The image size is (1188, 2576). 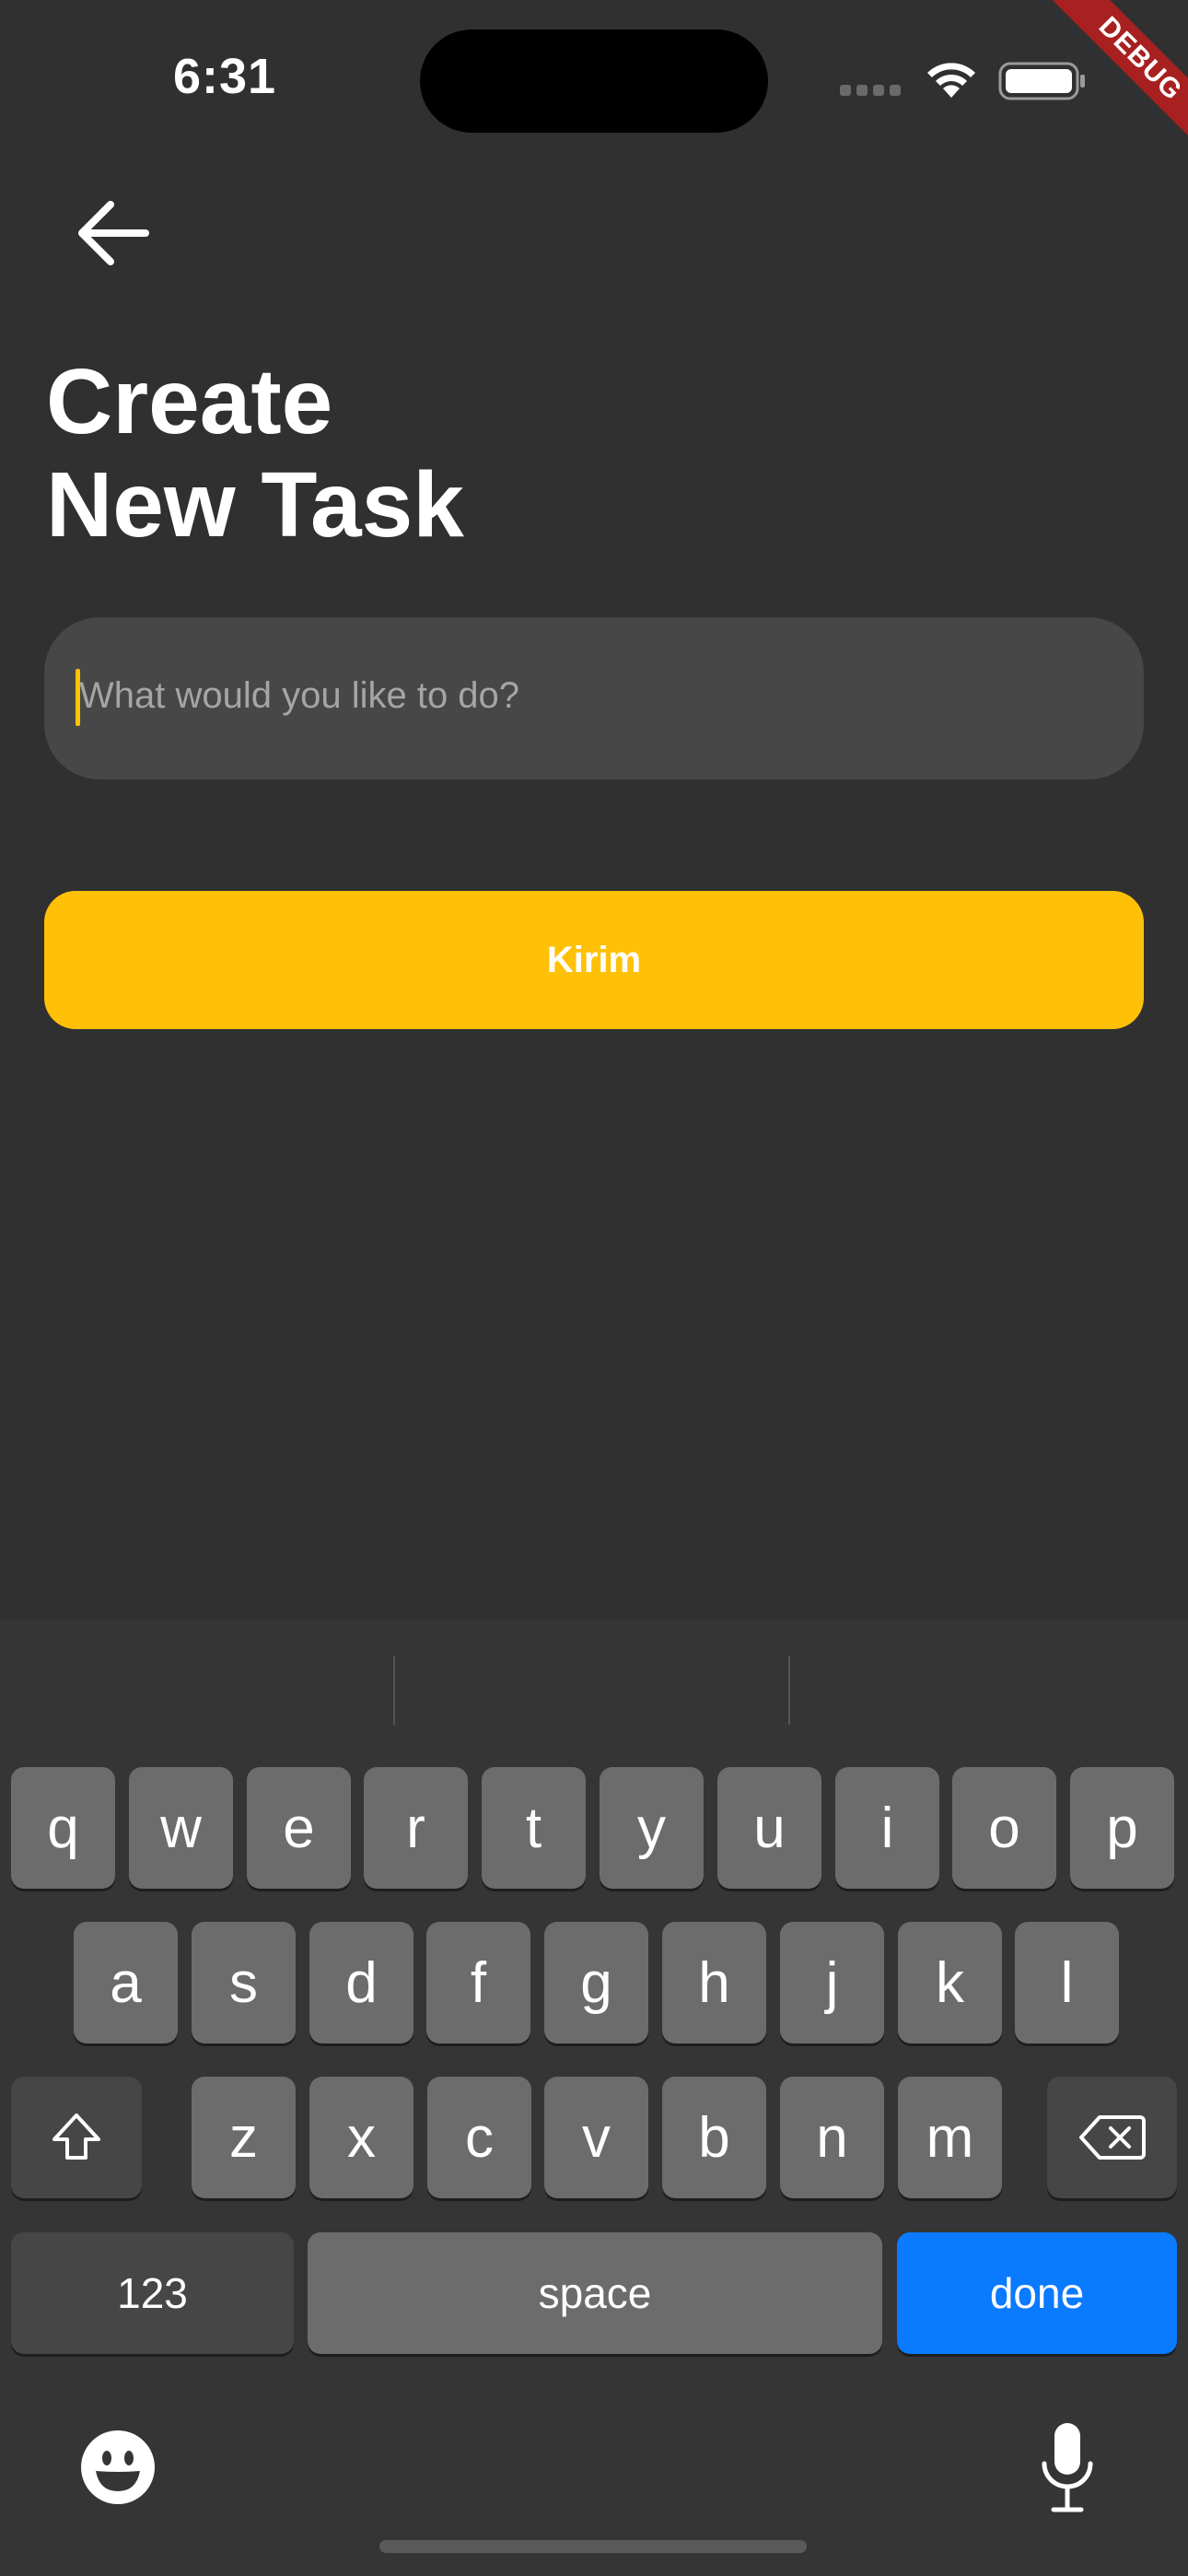 I want to click on key-label: c, so click(x=479, y=2137).